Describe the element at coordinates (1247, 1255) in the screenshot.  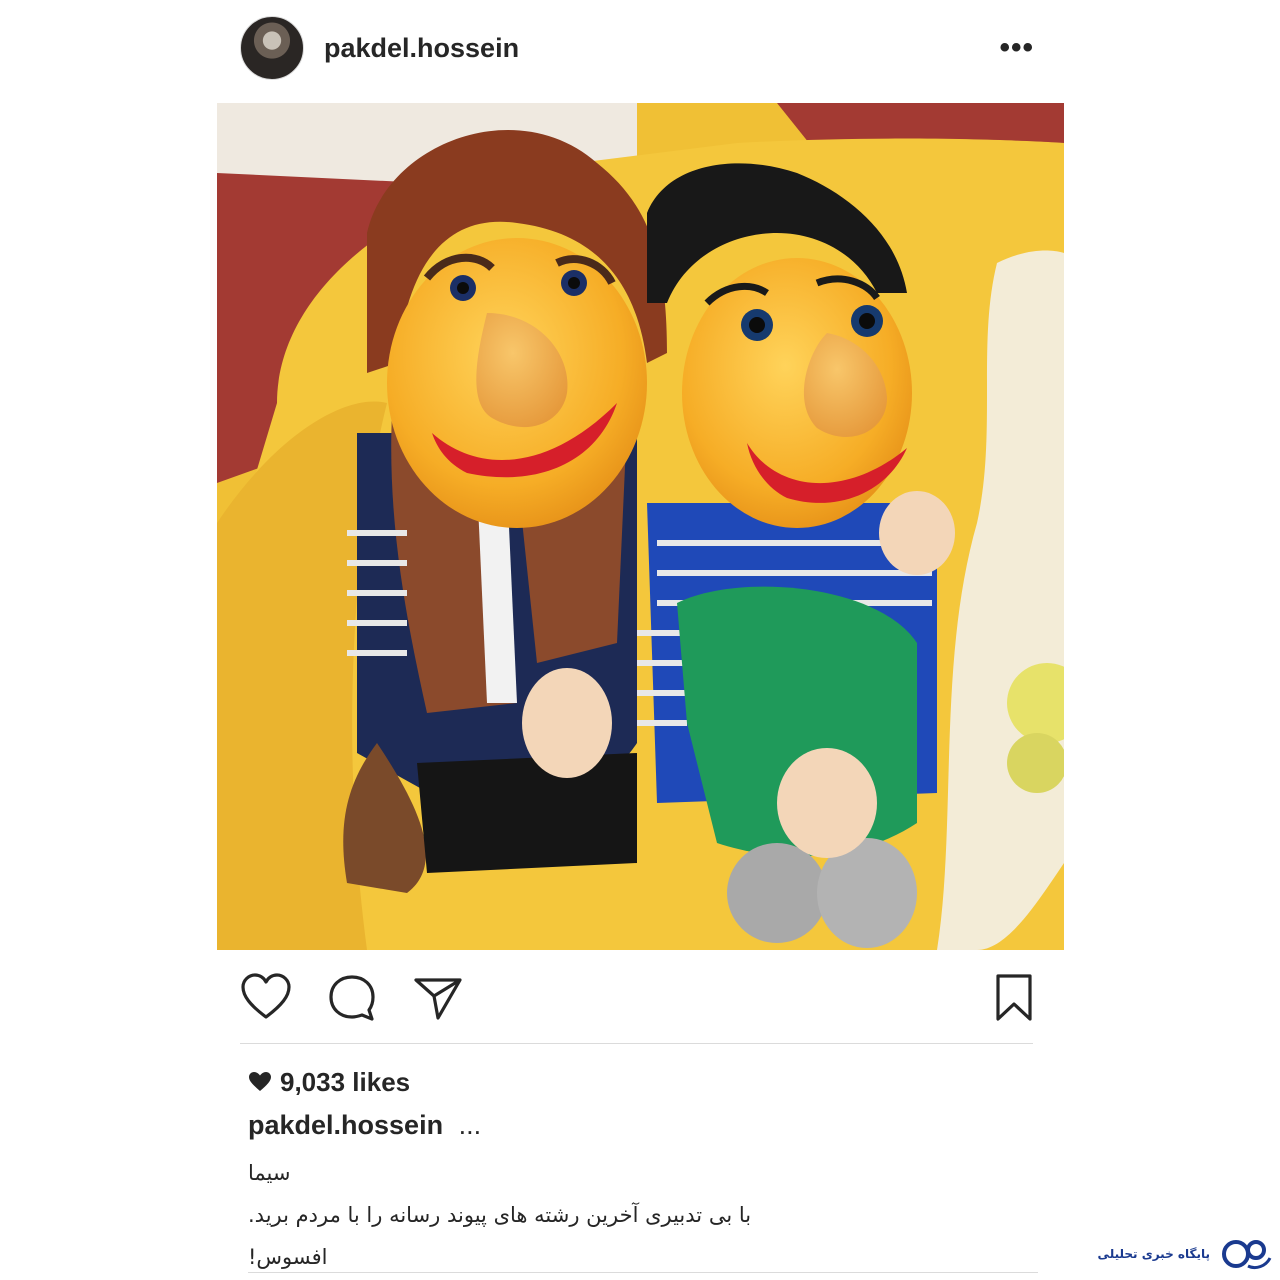
I see `watermark-logo` at that location.